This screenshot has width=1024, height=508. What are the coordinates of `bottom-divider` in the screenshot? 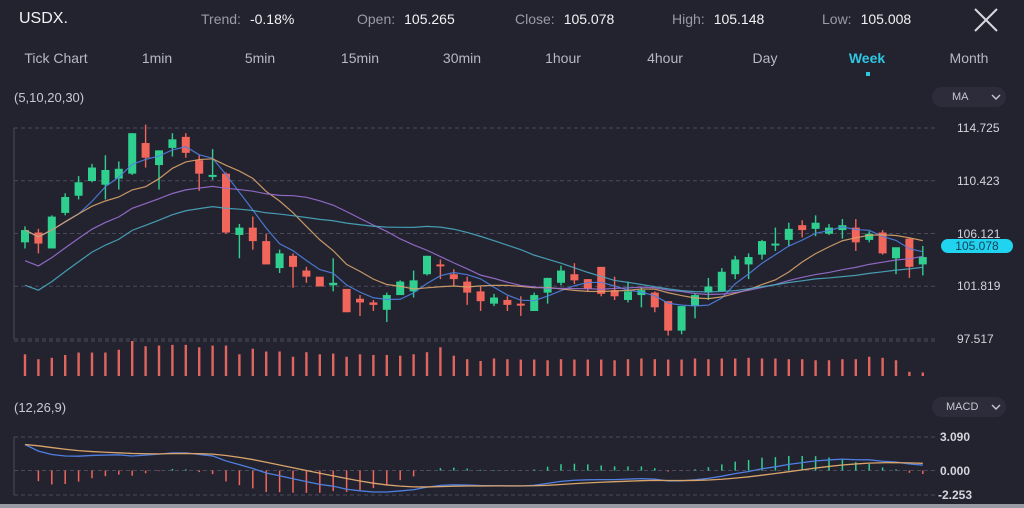 It's located at (512, 506).